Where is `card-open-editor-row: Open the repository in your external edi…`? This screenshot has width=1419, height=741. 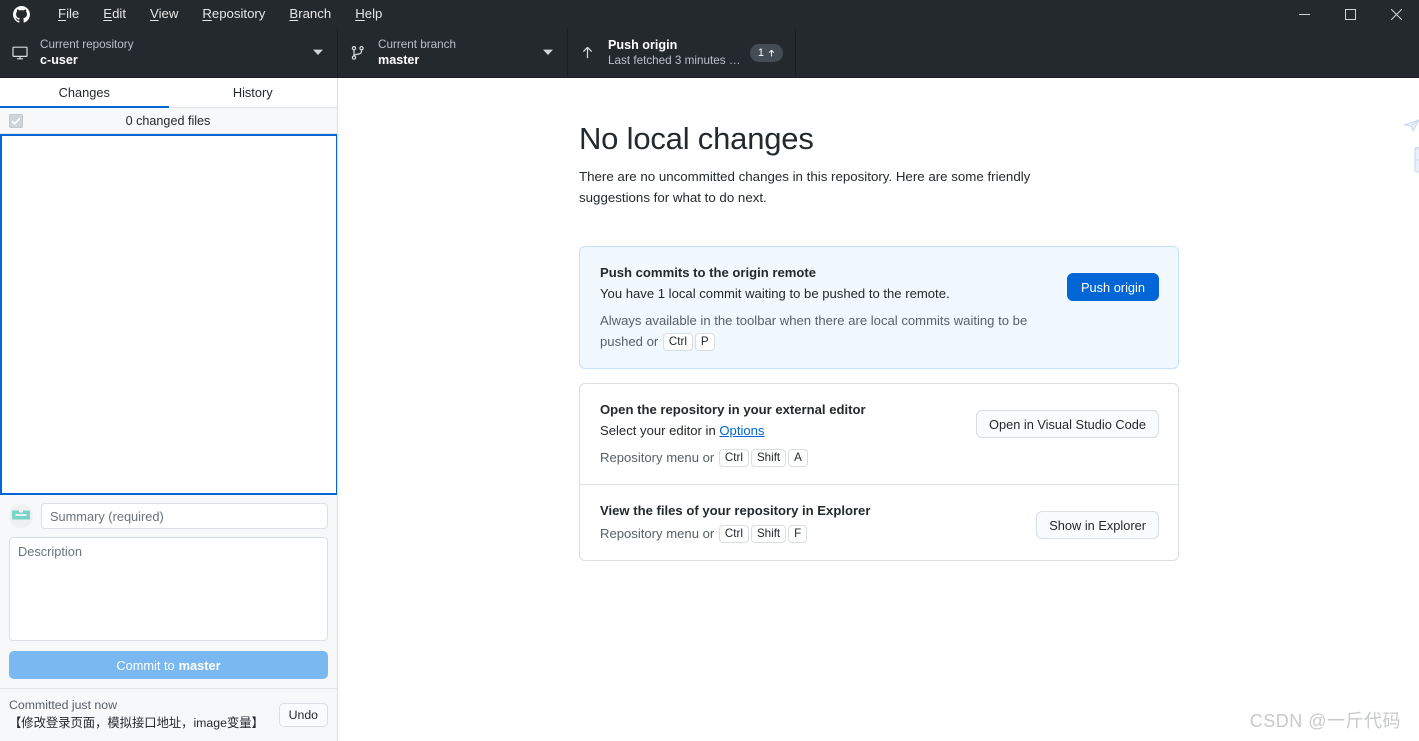
card-open-editor-row: Open the repository in your external edi… is located at coordinates (879, 434).